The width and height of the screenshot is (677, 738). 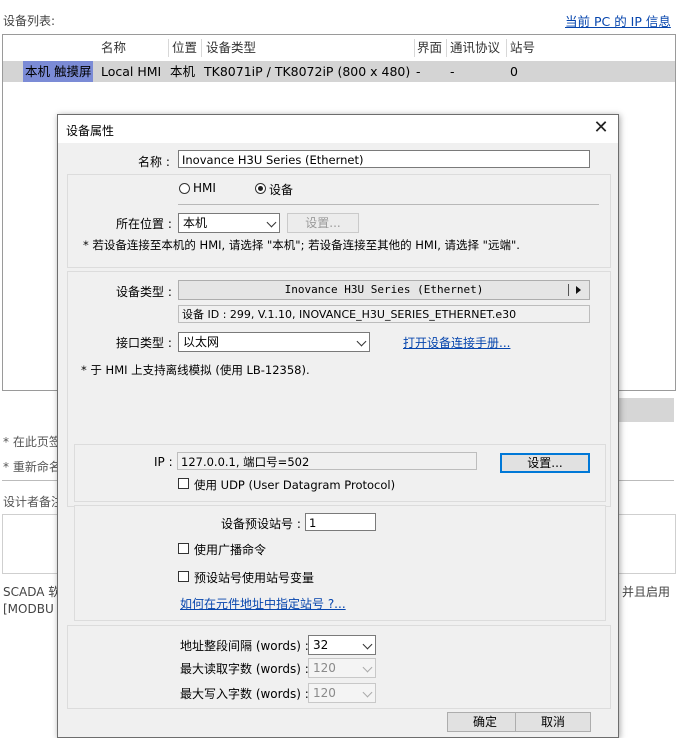 What do you see at coordinates (113, 48) in the screenshot?
I see `col-header-name: 名称` at bounding box center [113, 48].